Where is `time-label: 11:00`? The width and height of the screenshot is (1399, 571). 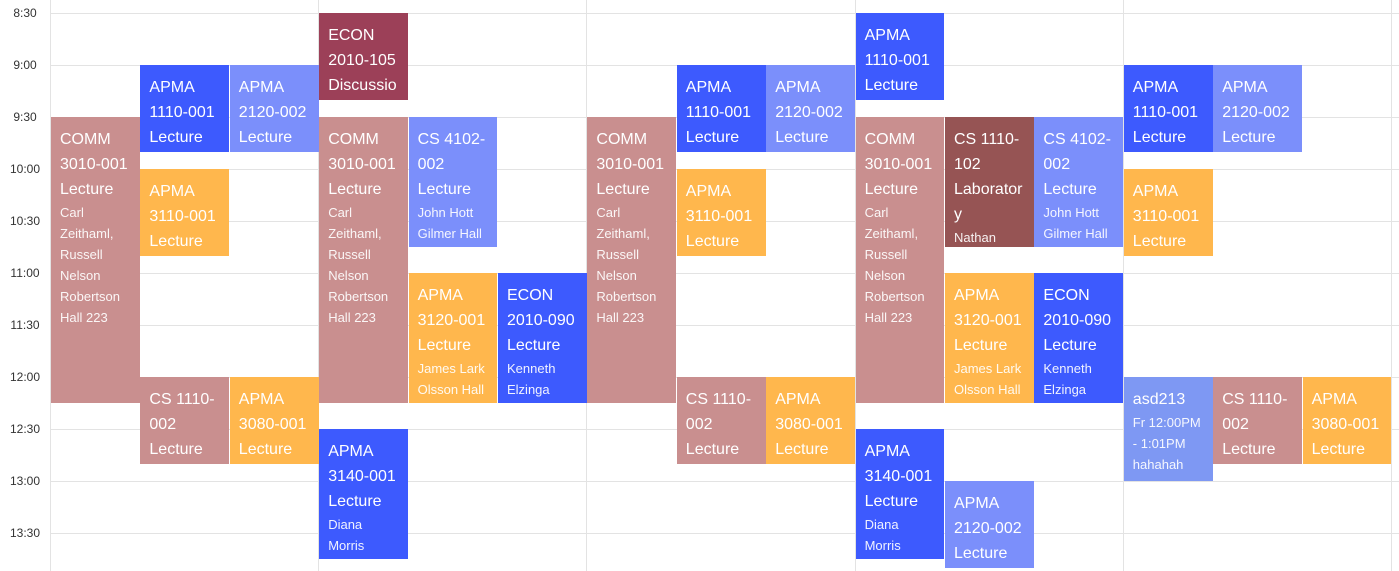 time-label: 11:00 is located at coordinates (25, 273).